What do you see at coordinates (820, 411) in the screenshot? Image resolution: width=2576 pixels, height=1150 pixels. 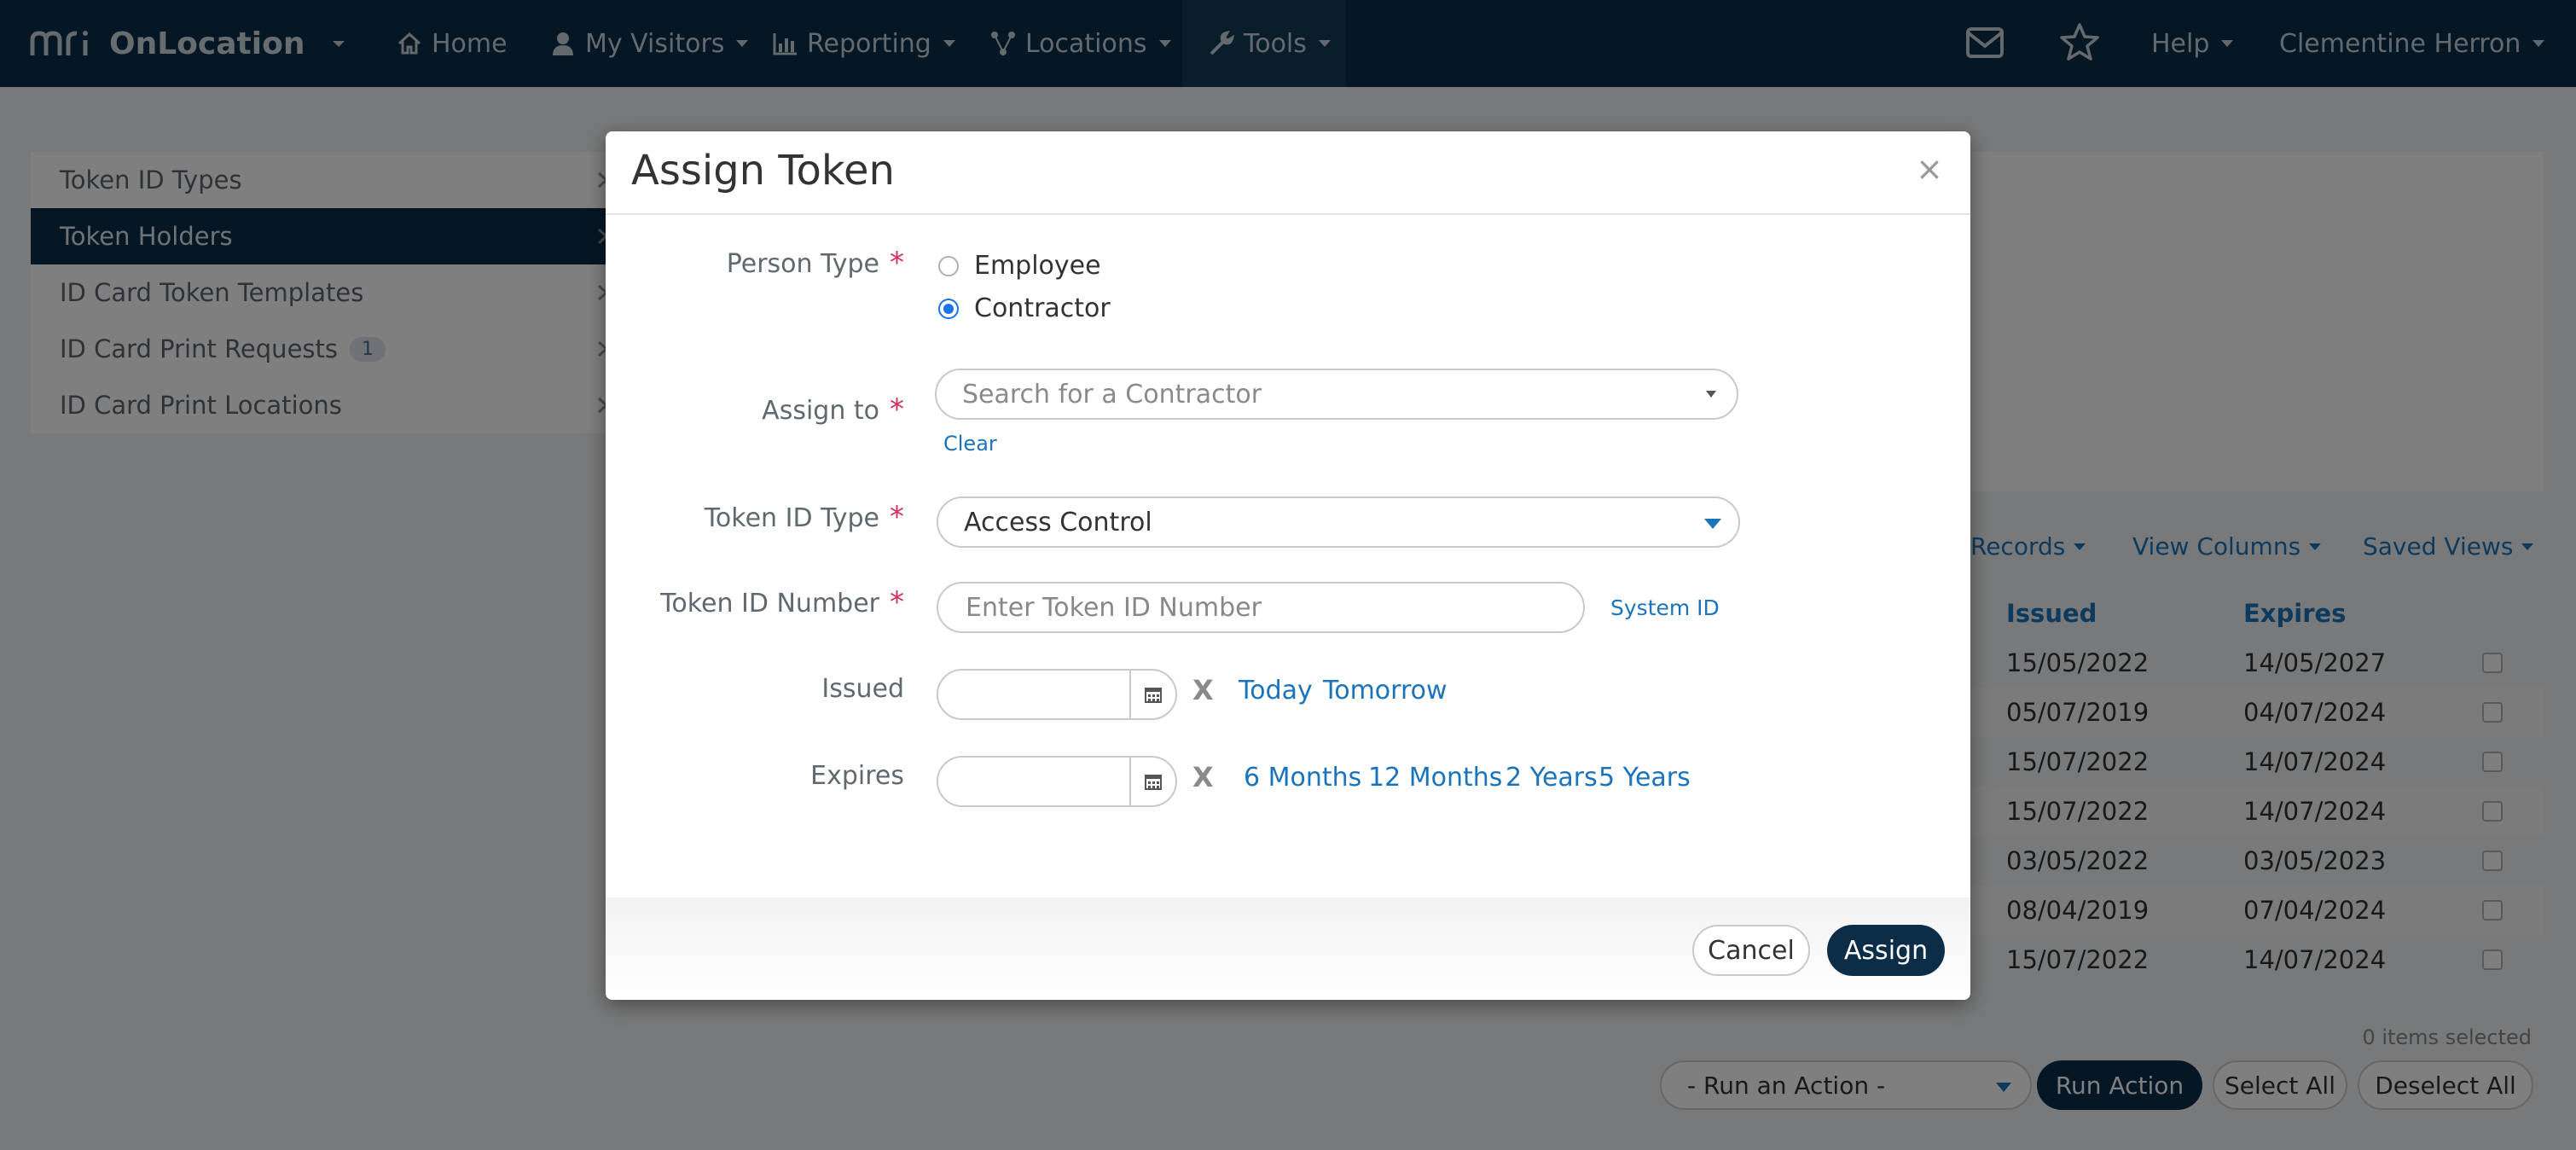 I see `assign-to-label-text: Assign to` at bounding box center [820, 411].